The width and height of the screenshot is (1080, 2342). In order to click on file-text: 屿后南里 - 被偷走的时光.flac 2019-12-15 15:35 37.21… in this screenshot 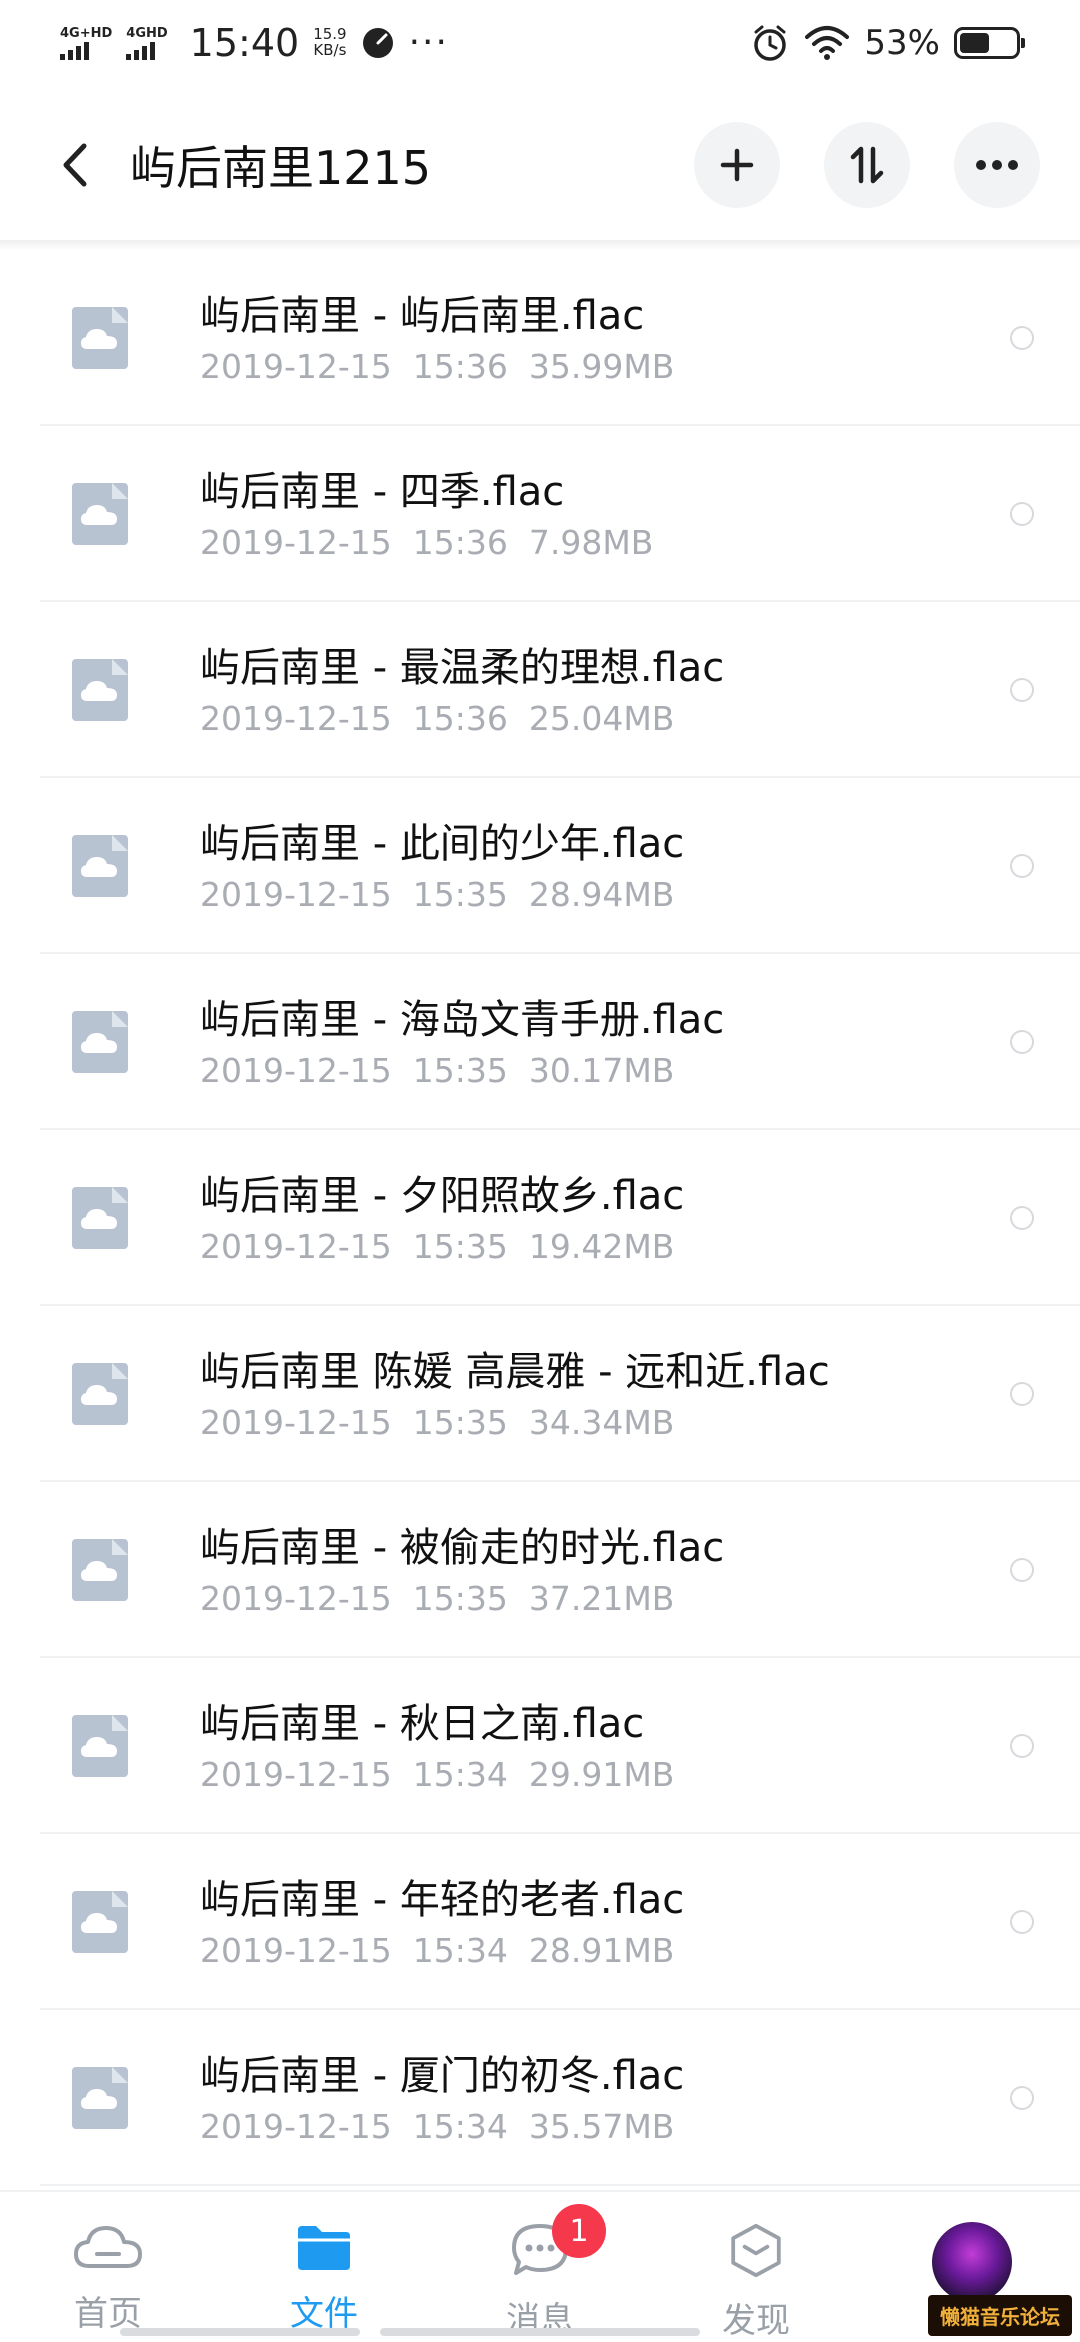, I will do `click(580, 1570)`.